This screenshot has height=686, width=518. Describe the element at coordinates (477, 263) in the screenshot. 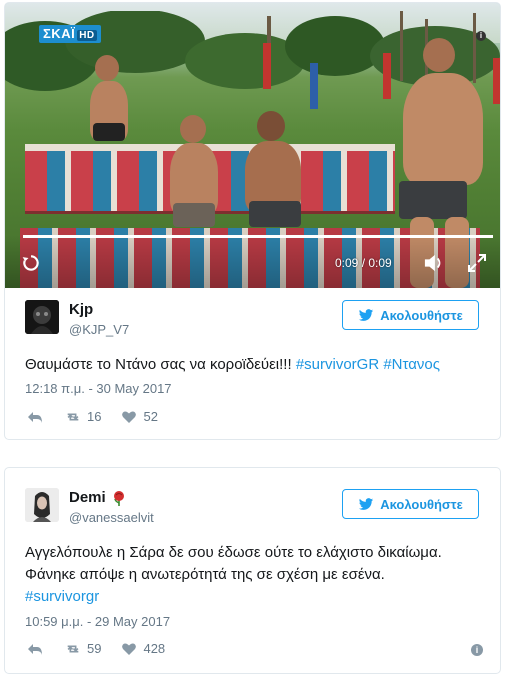

I see `fullscreen-icon` at that location.